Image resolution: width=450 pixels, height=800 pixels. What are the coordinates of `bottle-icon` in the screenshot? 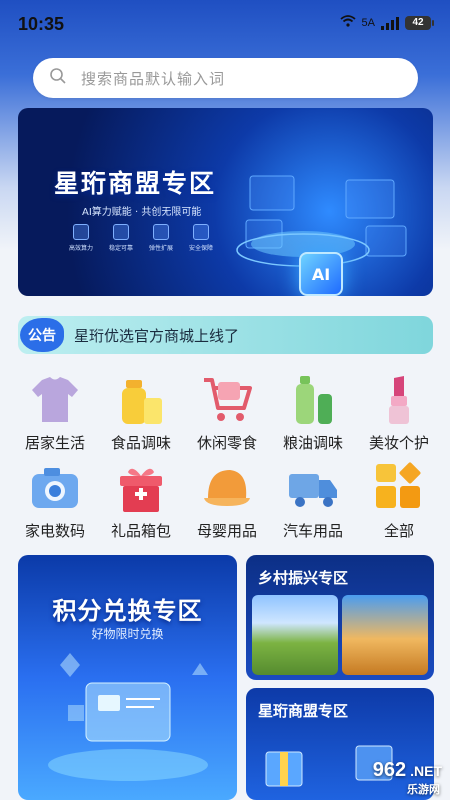 It's located at (141, 399).